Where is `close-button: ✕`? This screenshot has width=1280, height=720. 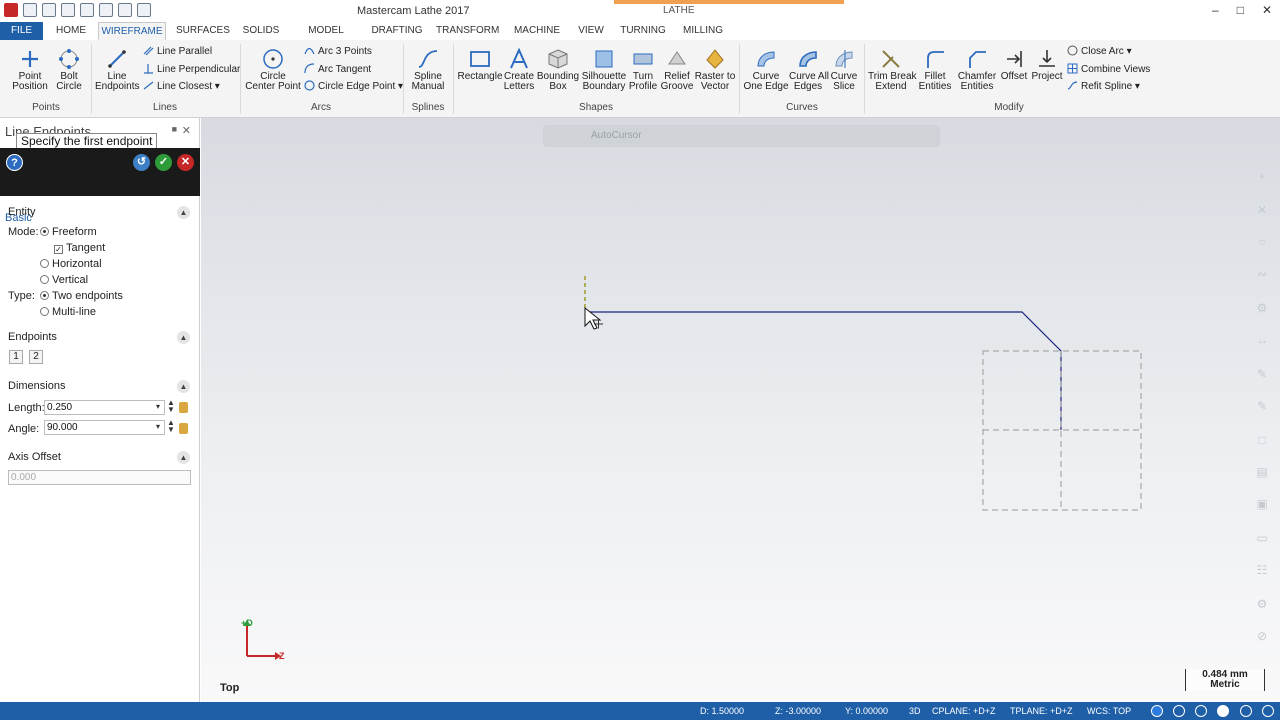
close-button: ✕ is located at coordinates (1267, 10).